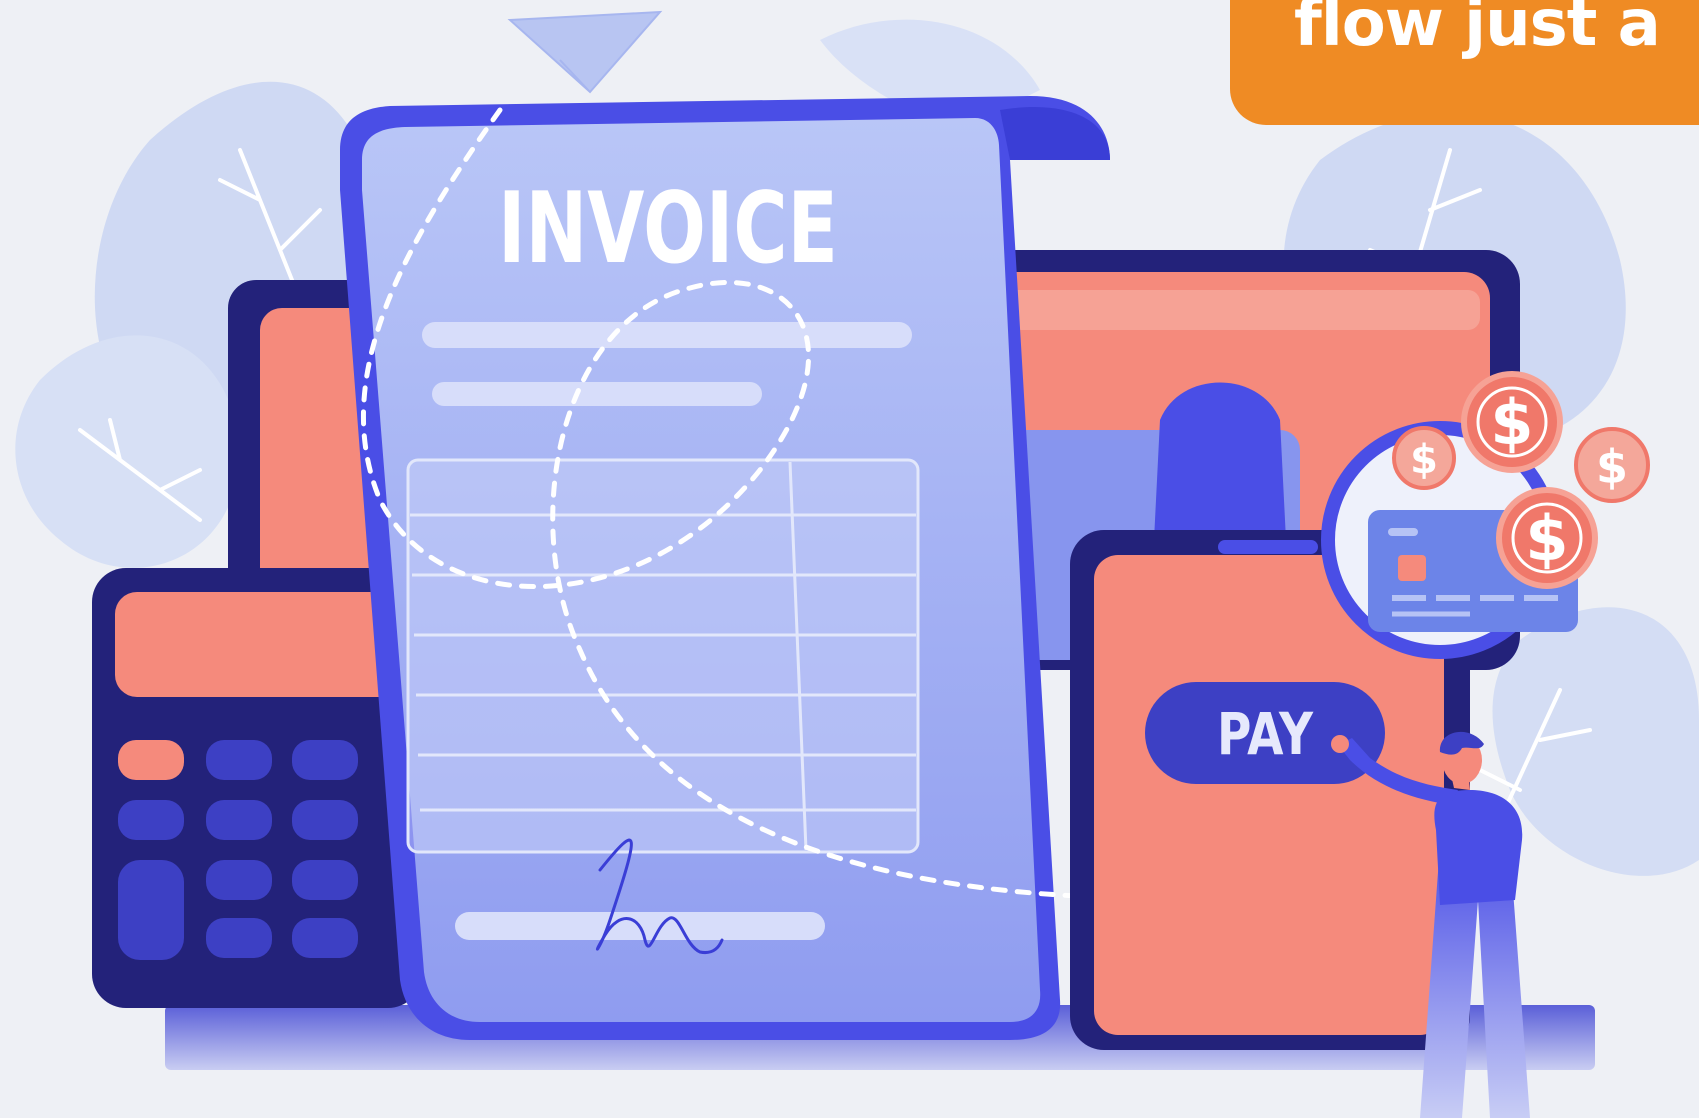 The image size is (1699, 1118). What do you see at coordinates (151, 760) in the screenshot?
I see `calculator-key-red` at bounding box center [151, 760].